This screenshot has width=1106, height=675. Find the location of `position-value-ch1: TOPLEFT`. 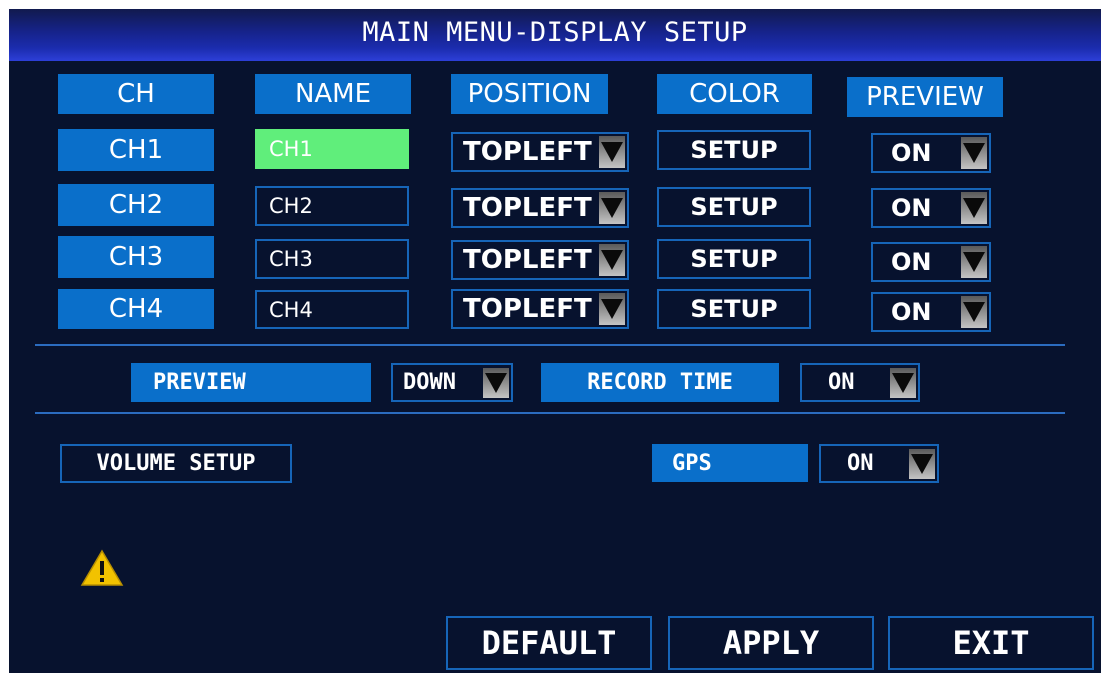

position-value-ch1: TOPLEFT is located at coordinates (527, 152).